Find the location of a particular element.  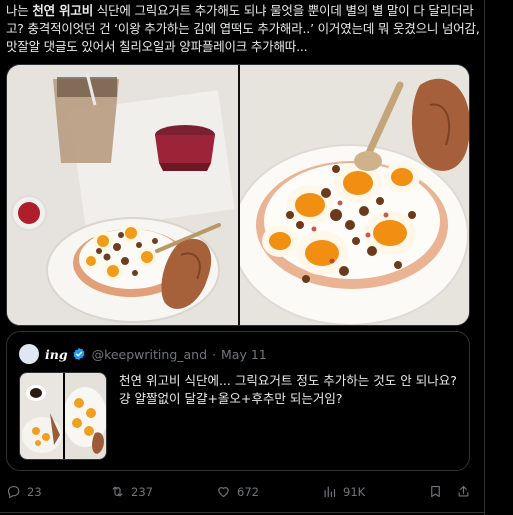

repost-count: 237 is located at coordinates (142, 491).